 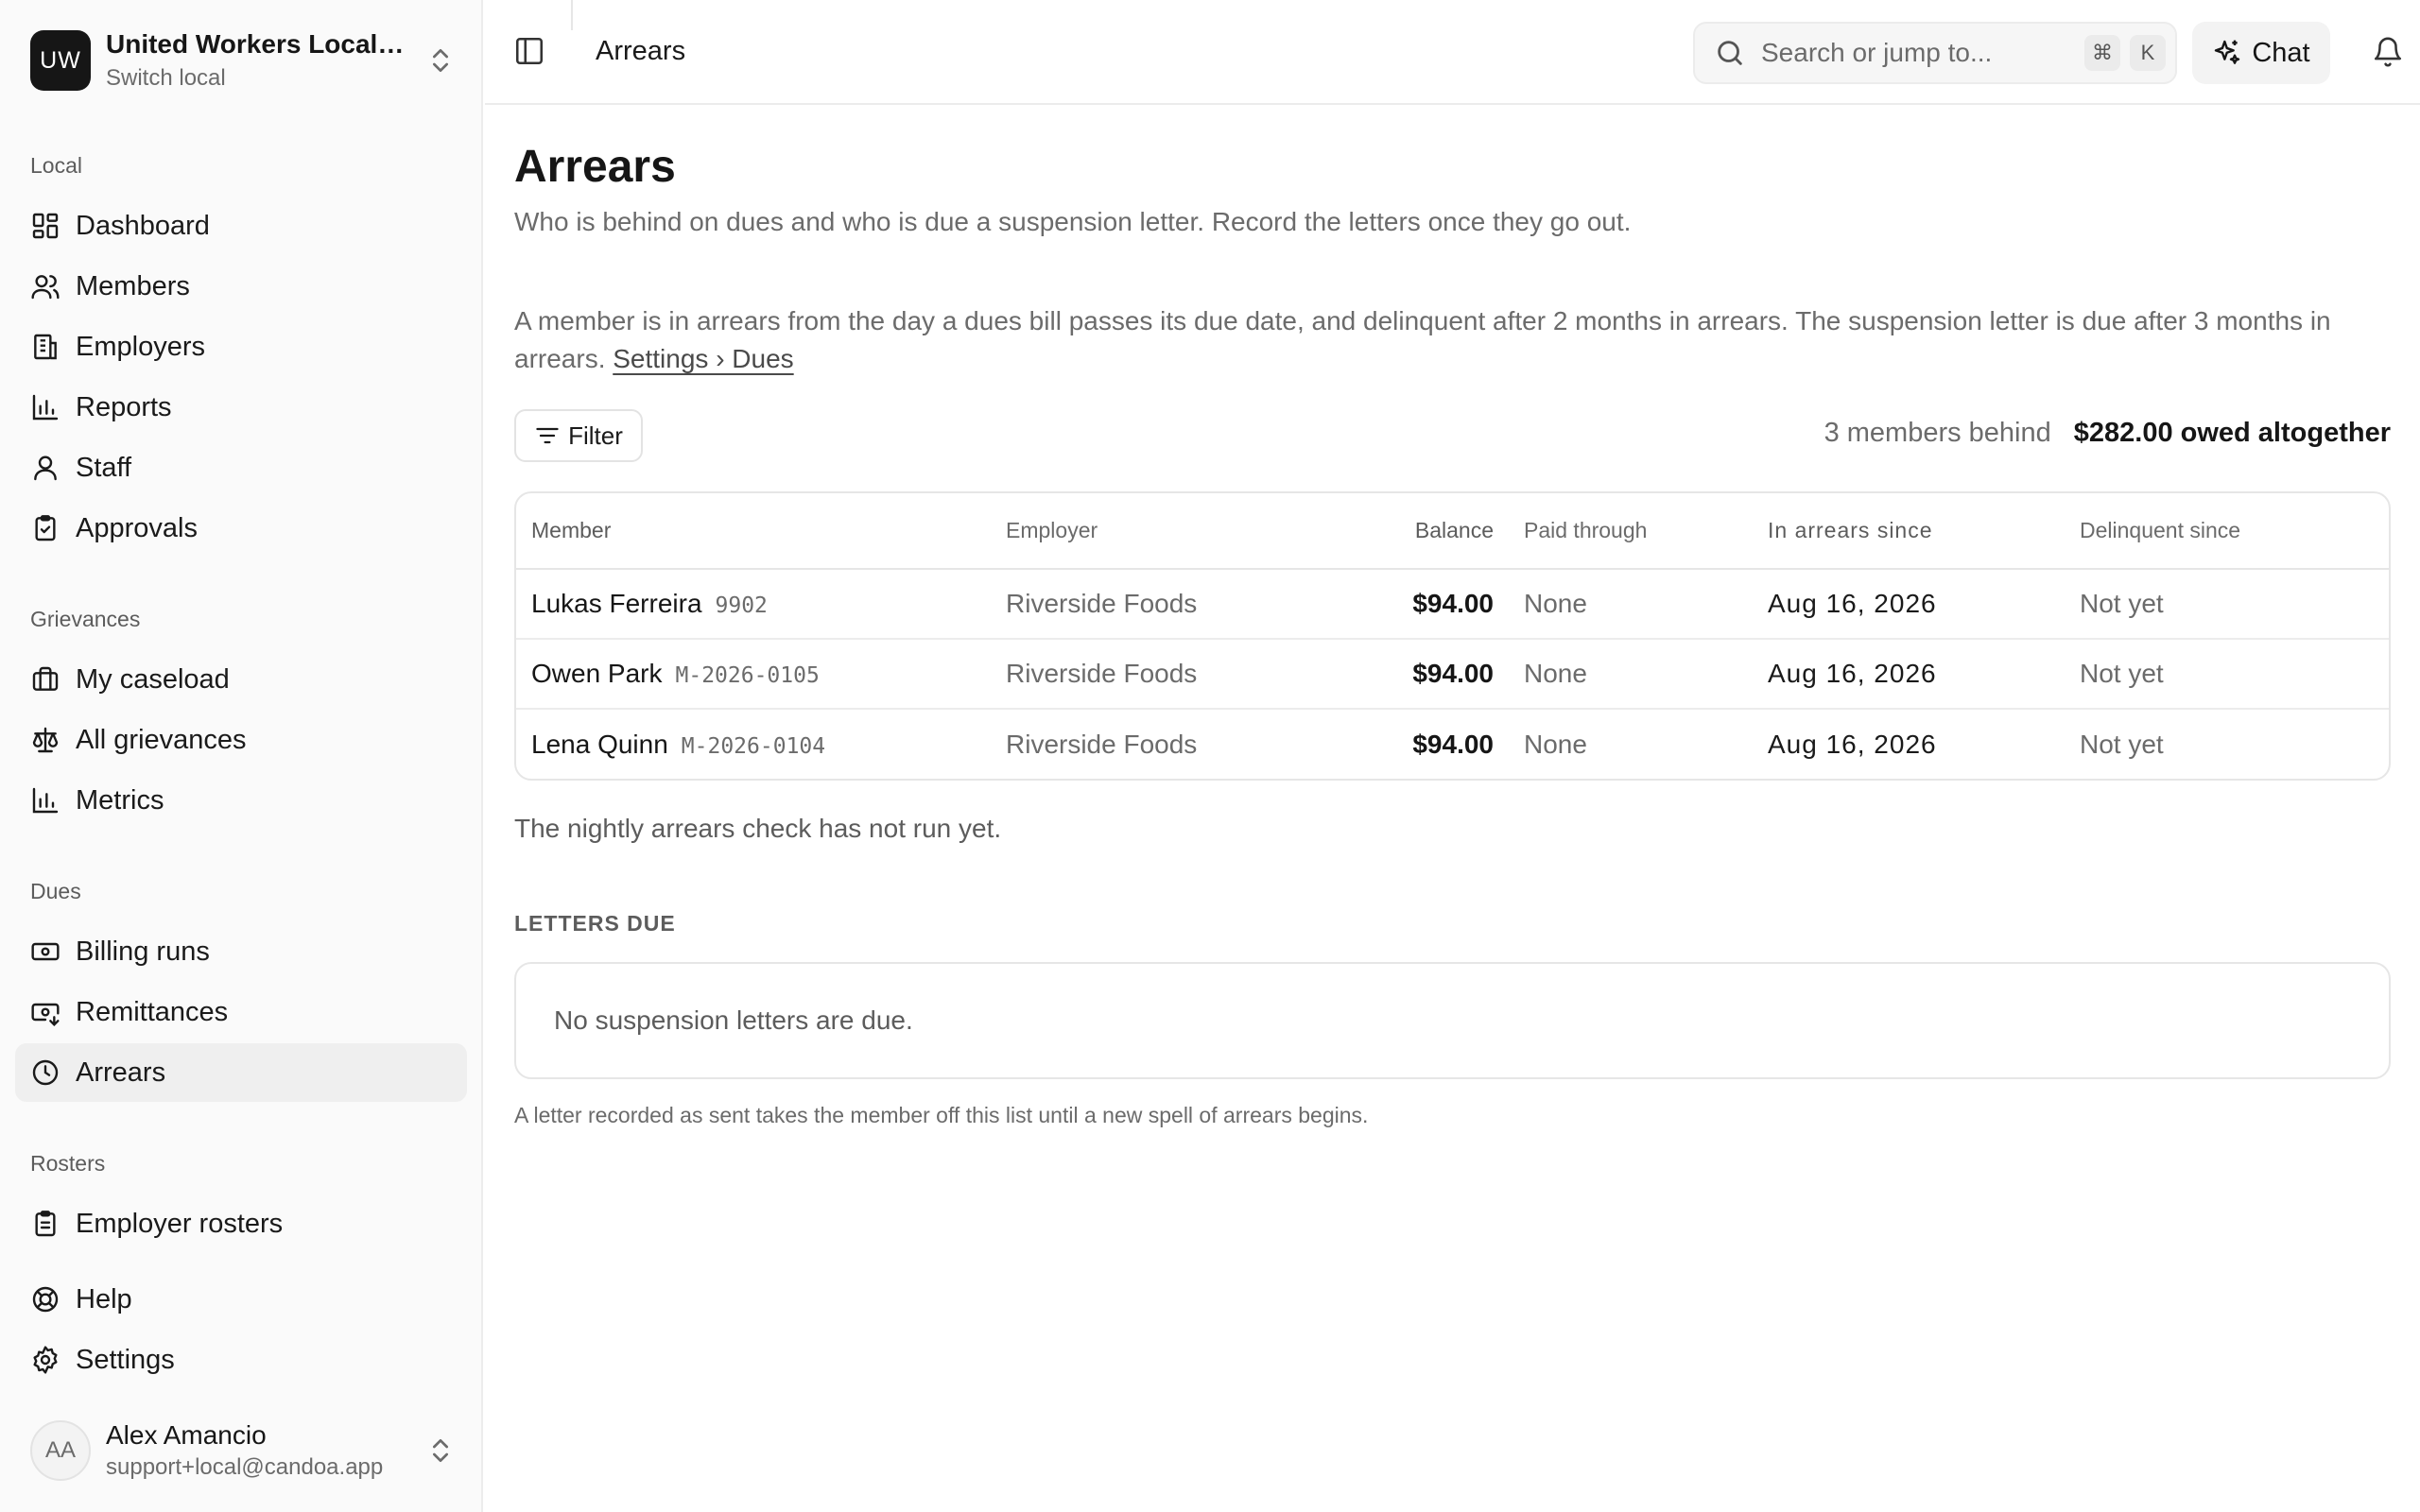 I want to click on total-owed: $282.00 owed altogether, so click(x=2232, y=433).